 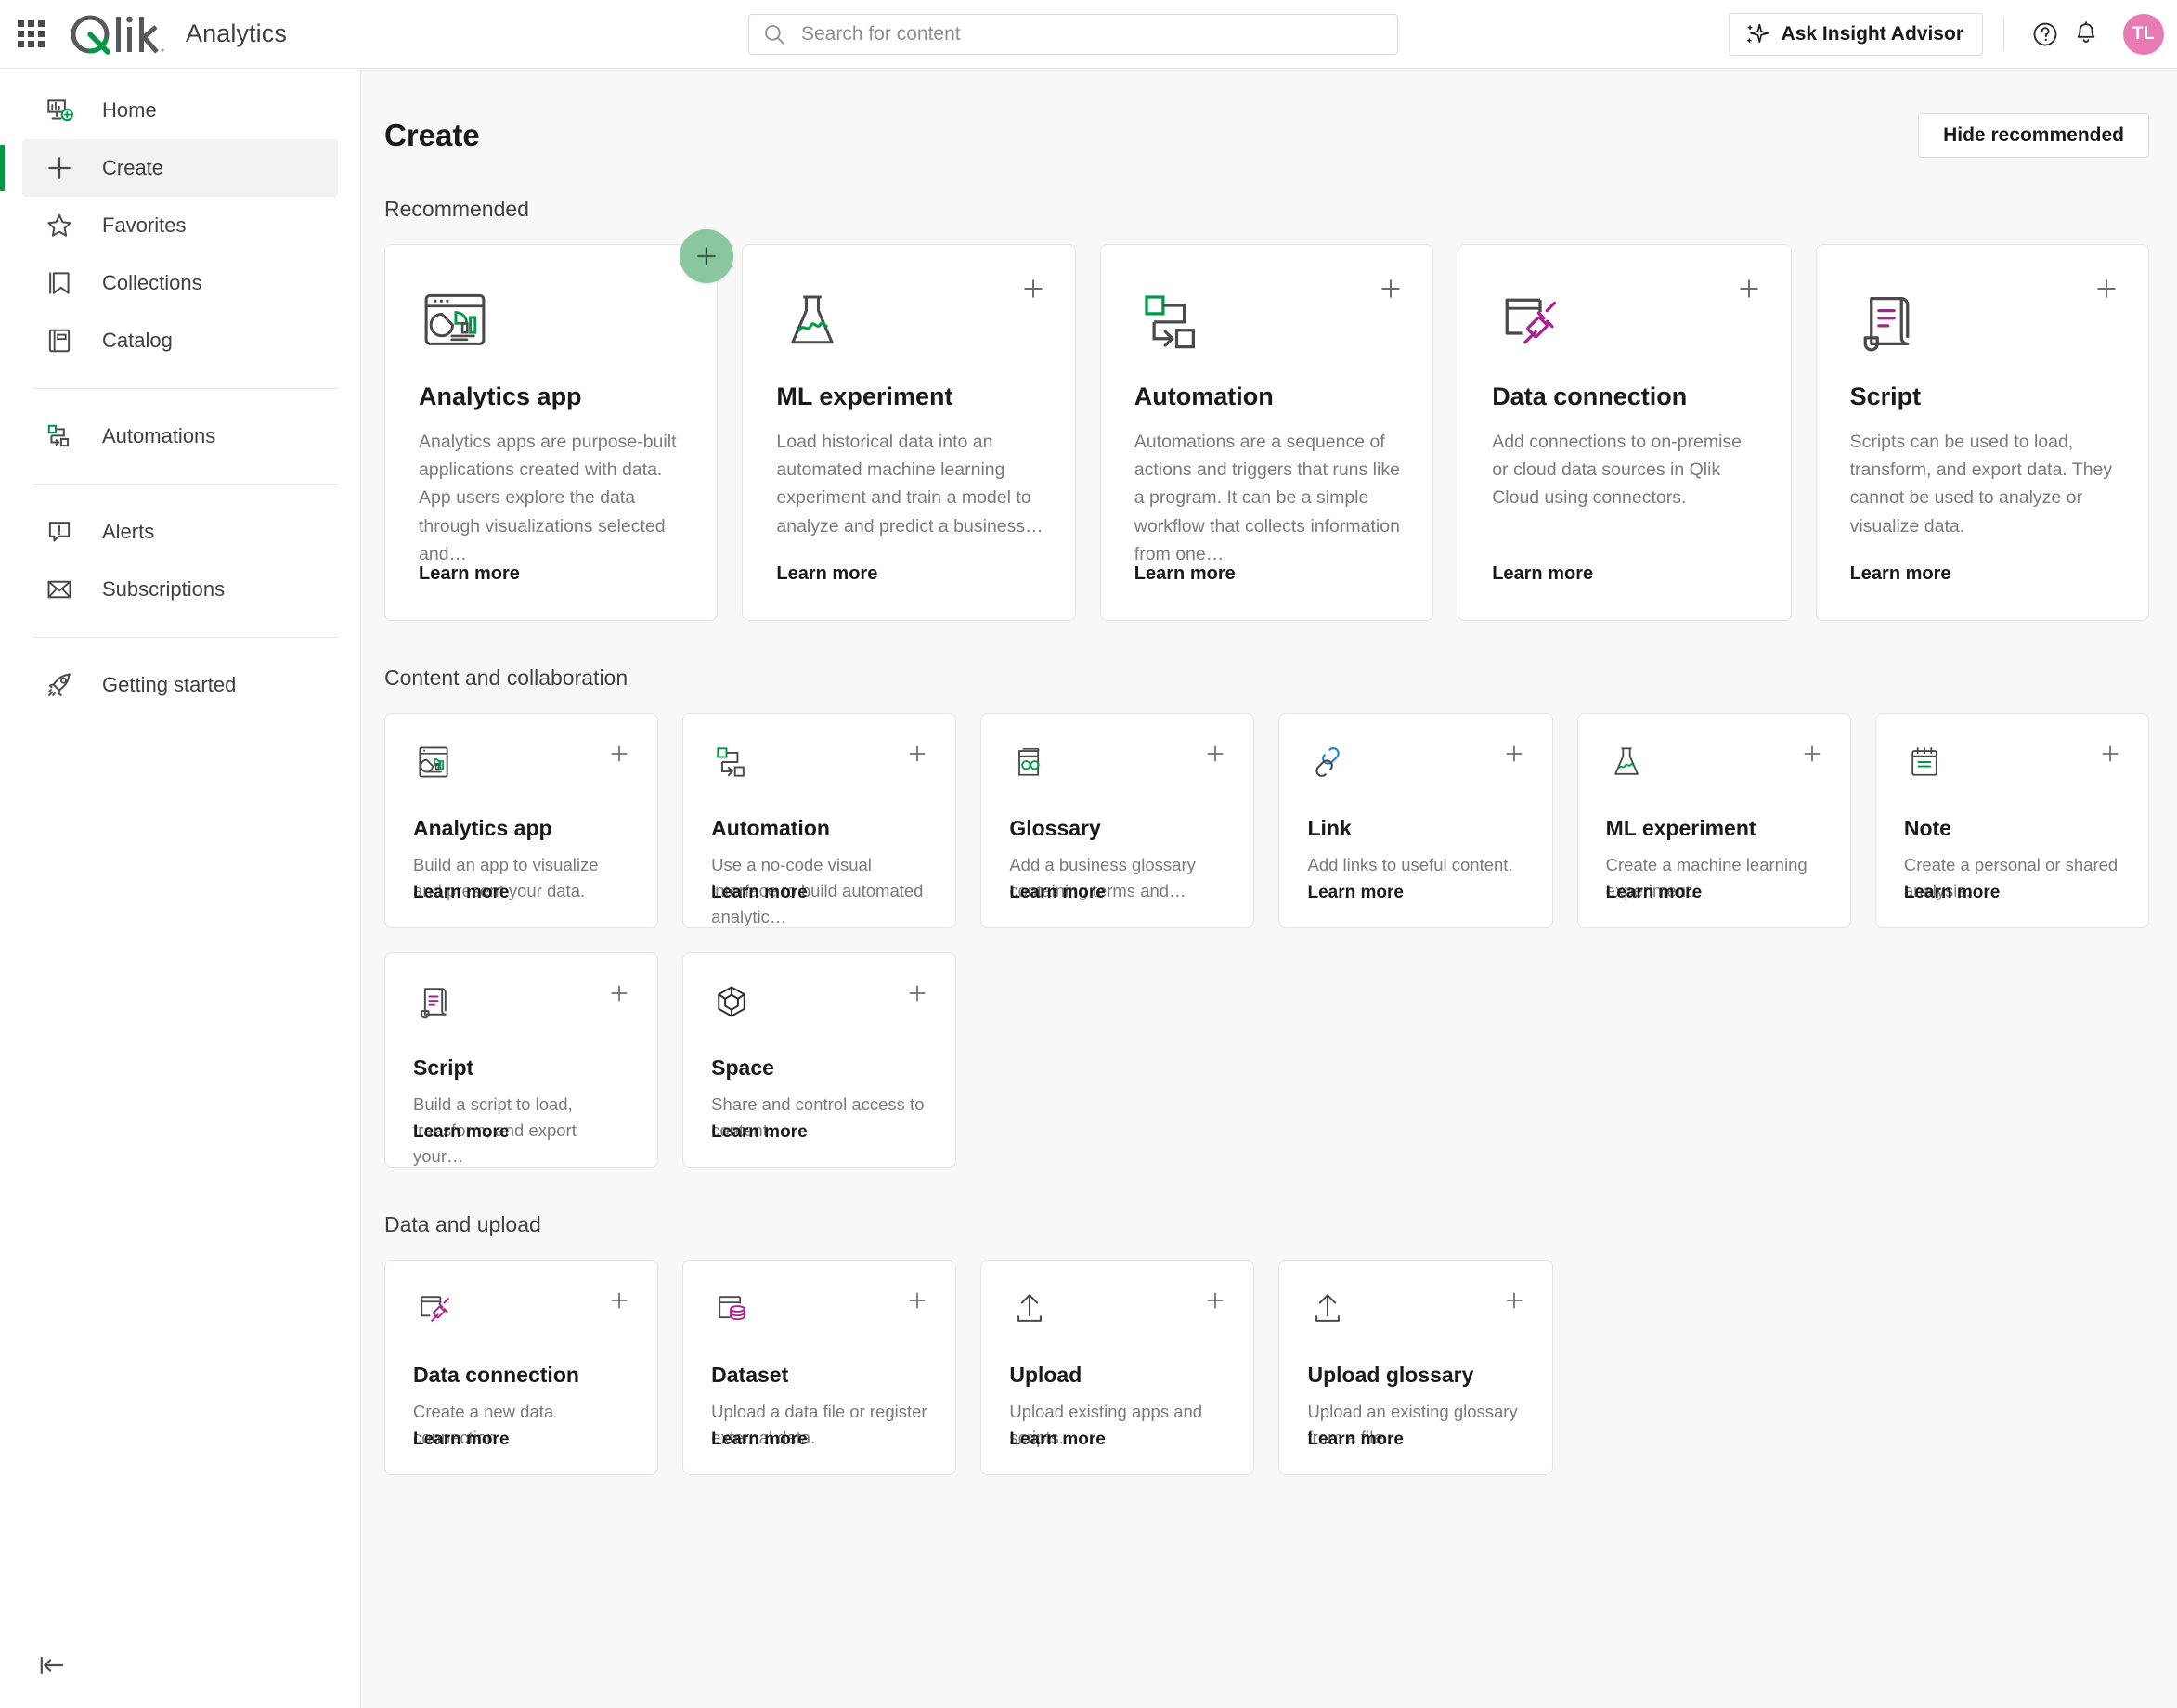 I want to click on sparkle-icon, so click(x=1757, y=33).